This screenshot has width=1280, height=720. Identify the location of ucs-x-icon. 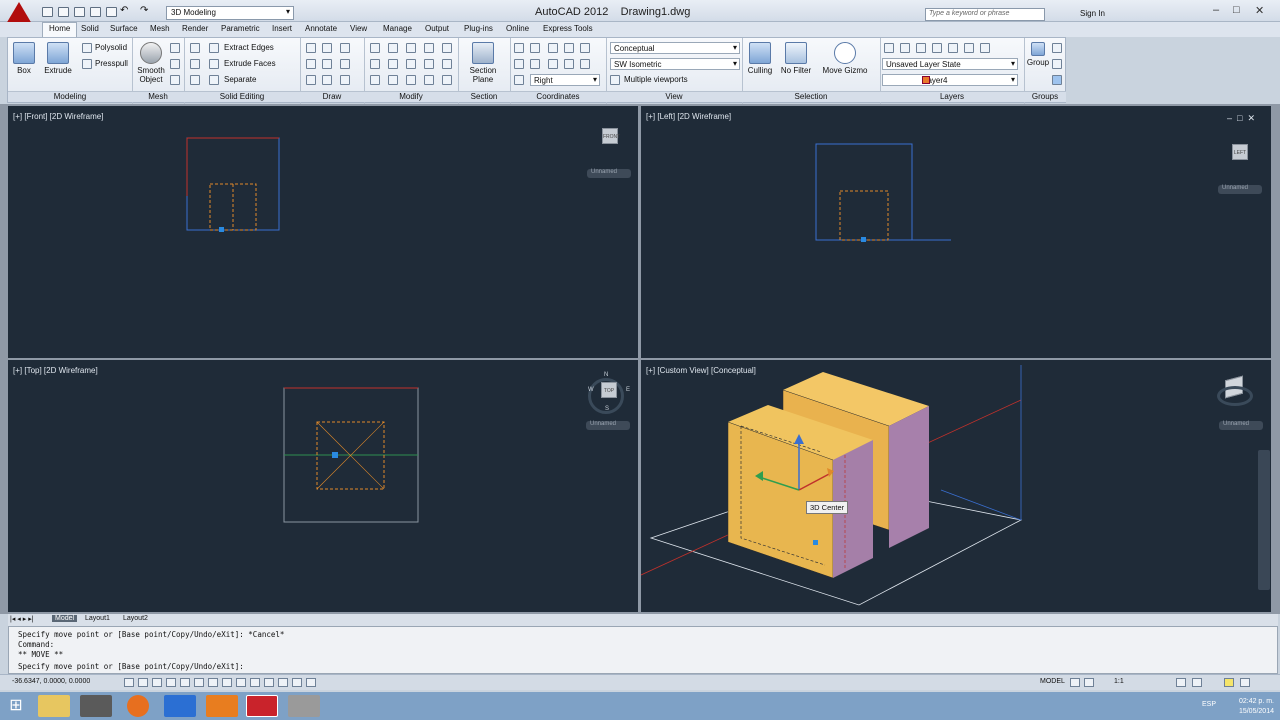
(553, 48).